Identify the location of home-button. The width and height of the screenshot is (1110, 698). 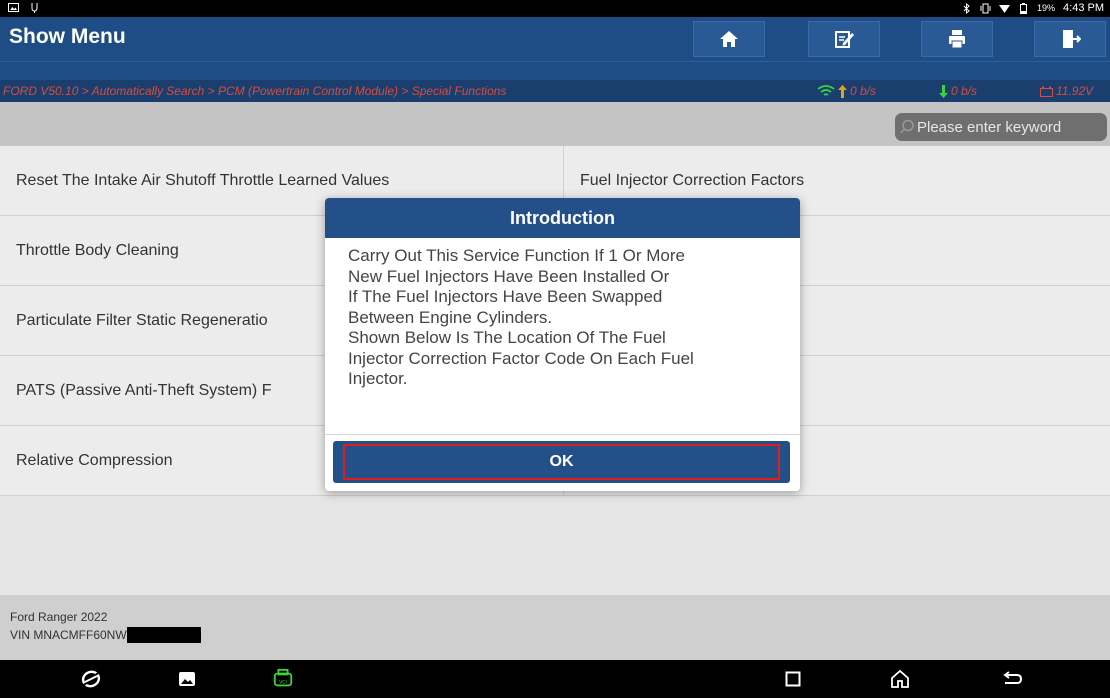
(729, 39).